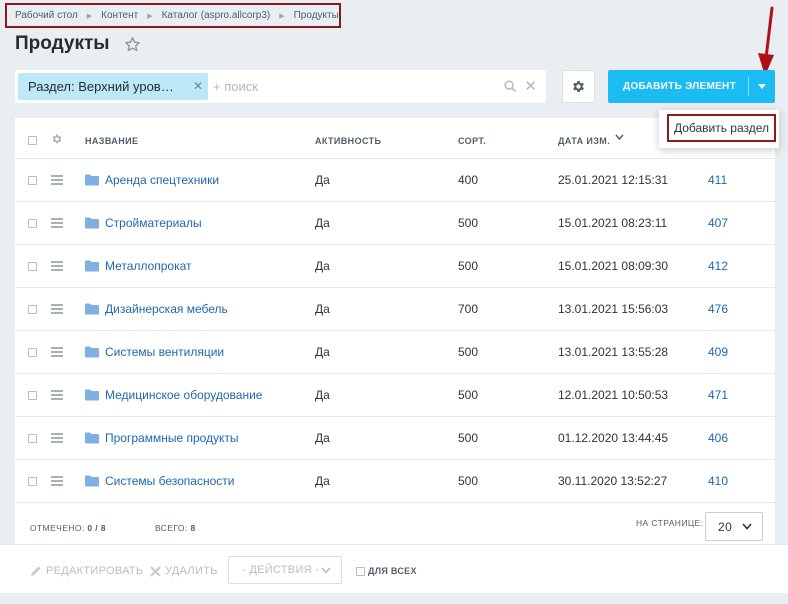 This screenshot has width=788, height=604. I want to click on breadcrumb-catalog: Каталог (aspro.allcorp3), so click(216, 15).